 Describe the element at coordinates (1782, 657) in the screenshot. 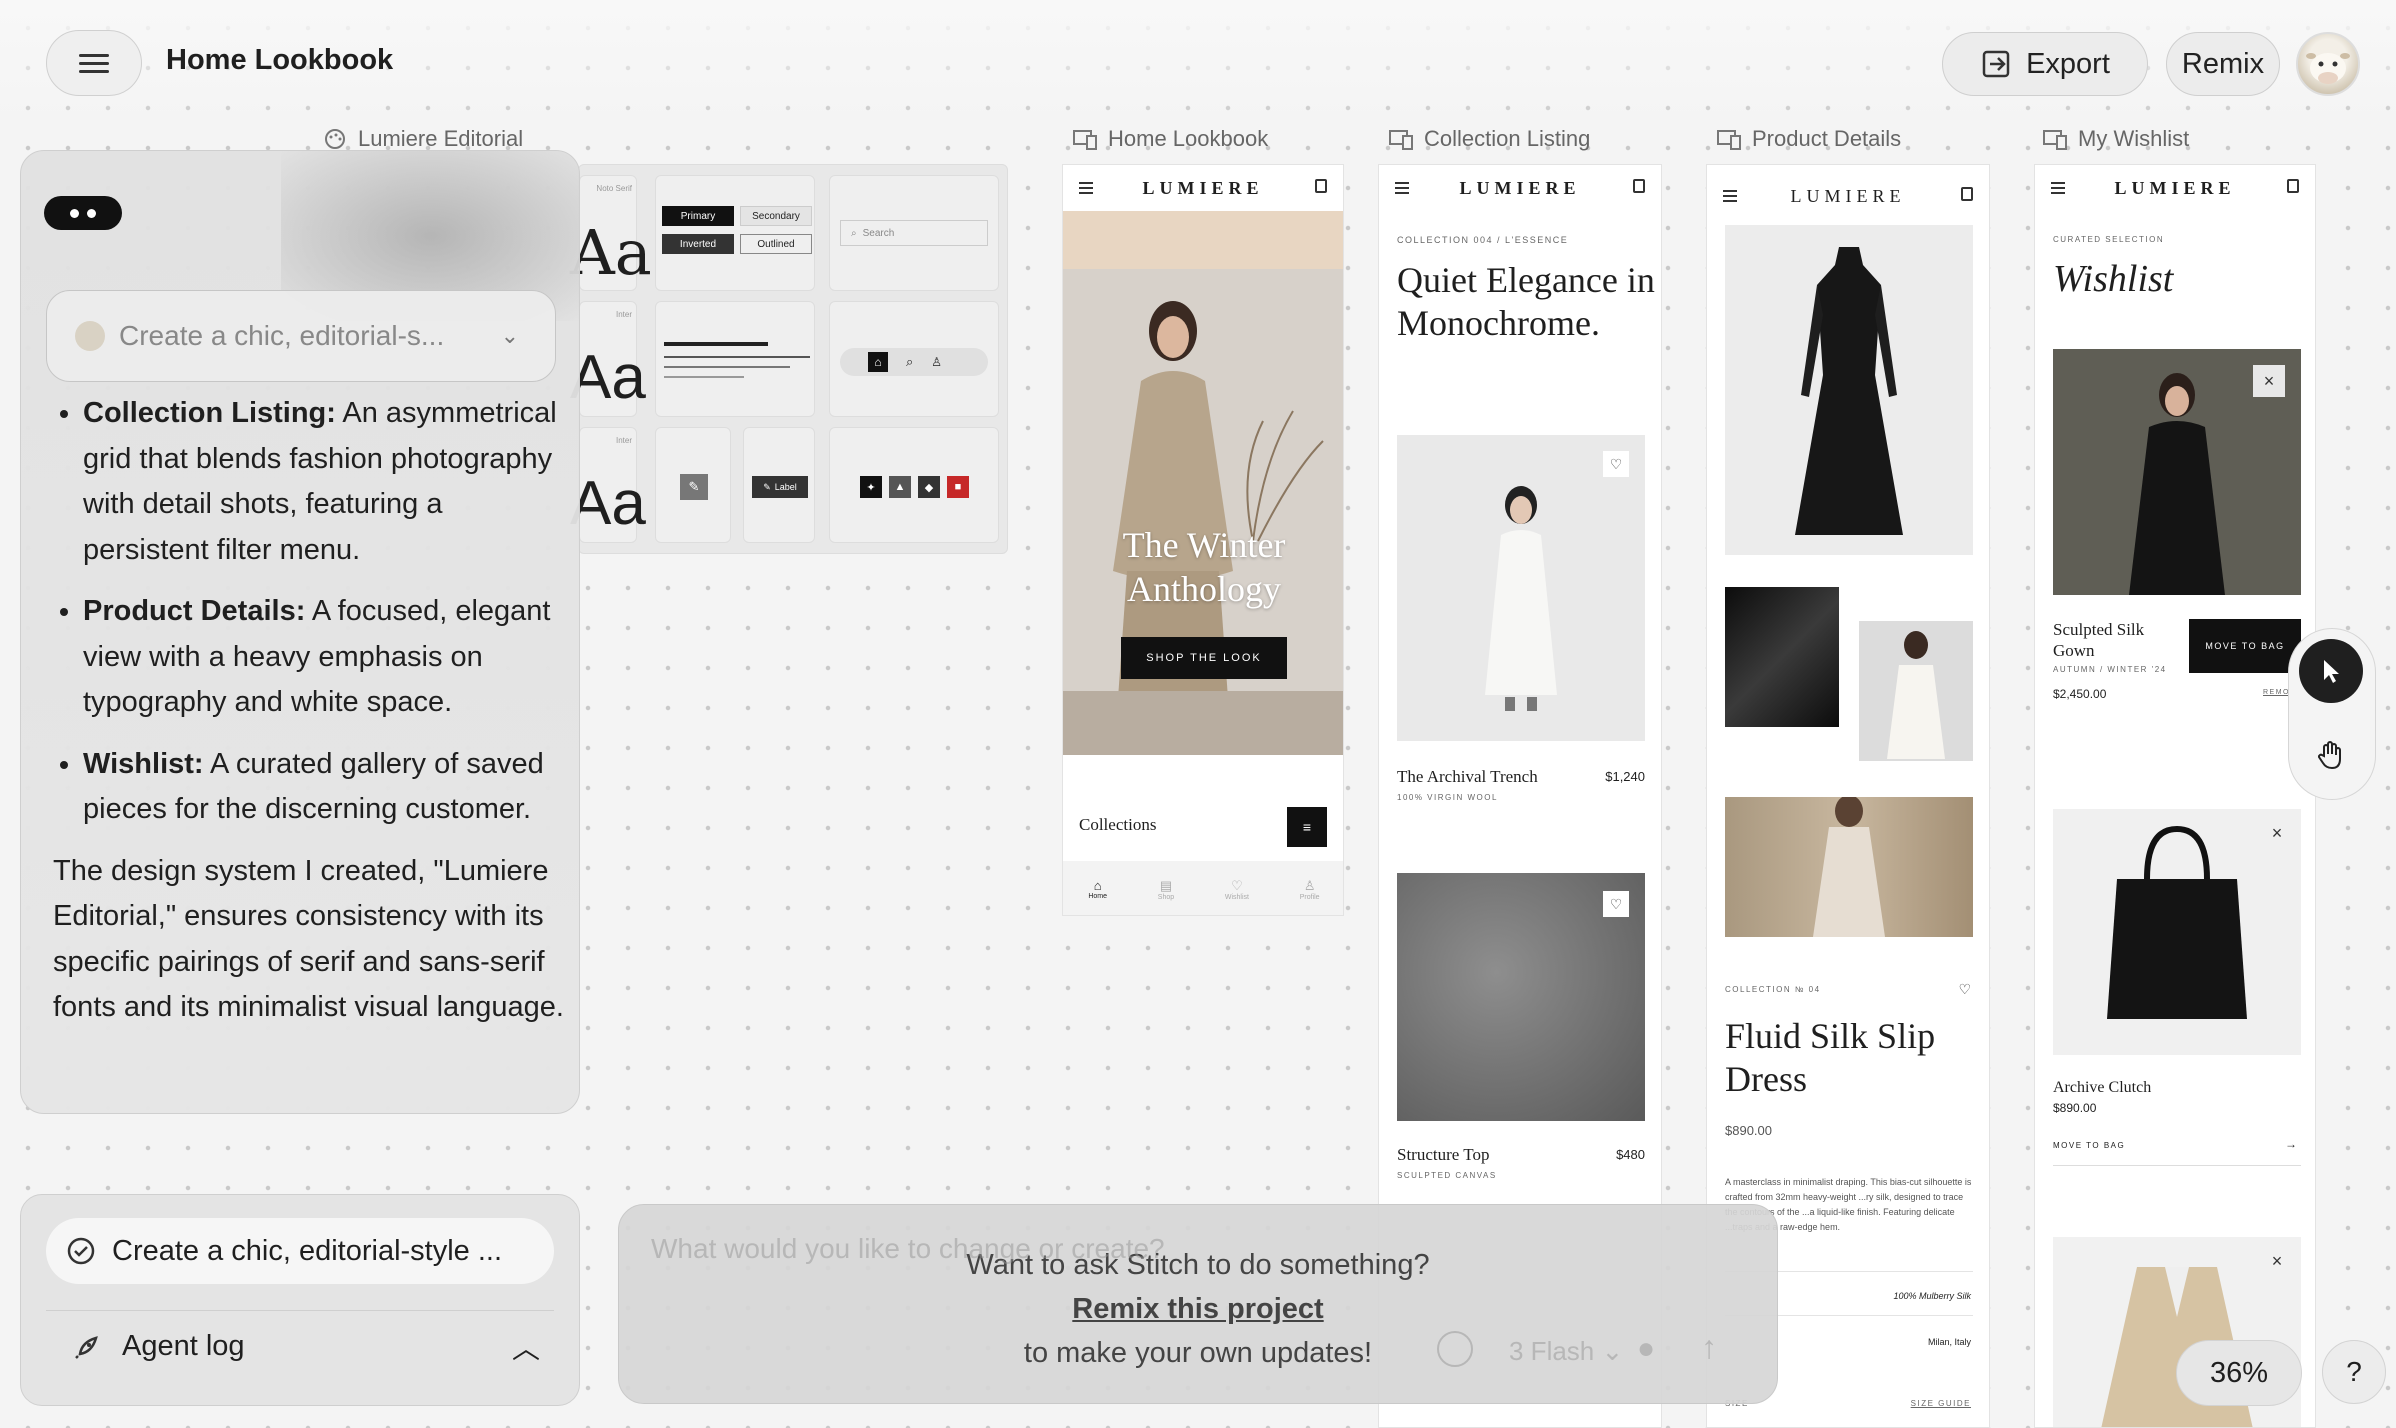

I see `detail-image-fabric` at that location.